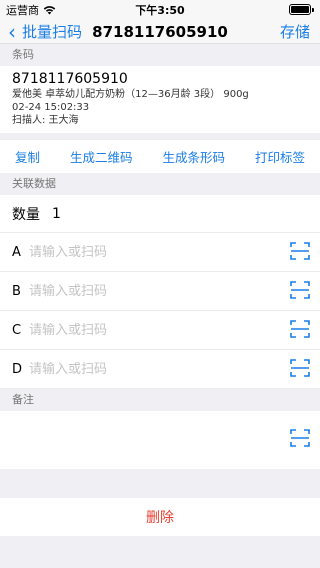  Describe the element at coordinates (12, 31) in the screenshot. I see `chevron-left-icon: ‹` at that location.